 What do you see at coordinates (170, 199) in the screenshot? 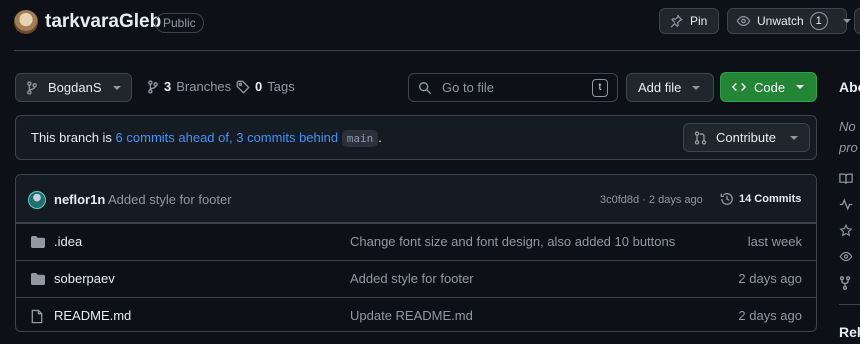
I see `commit-message: Added style for footer` at bounding box center [170, 199].